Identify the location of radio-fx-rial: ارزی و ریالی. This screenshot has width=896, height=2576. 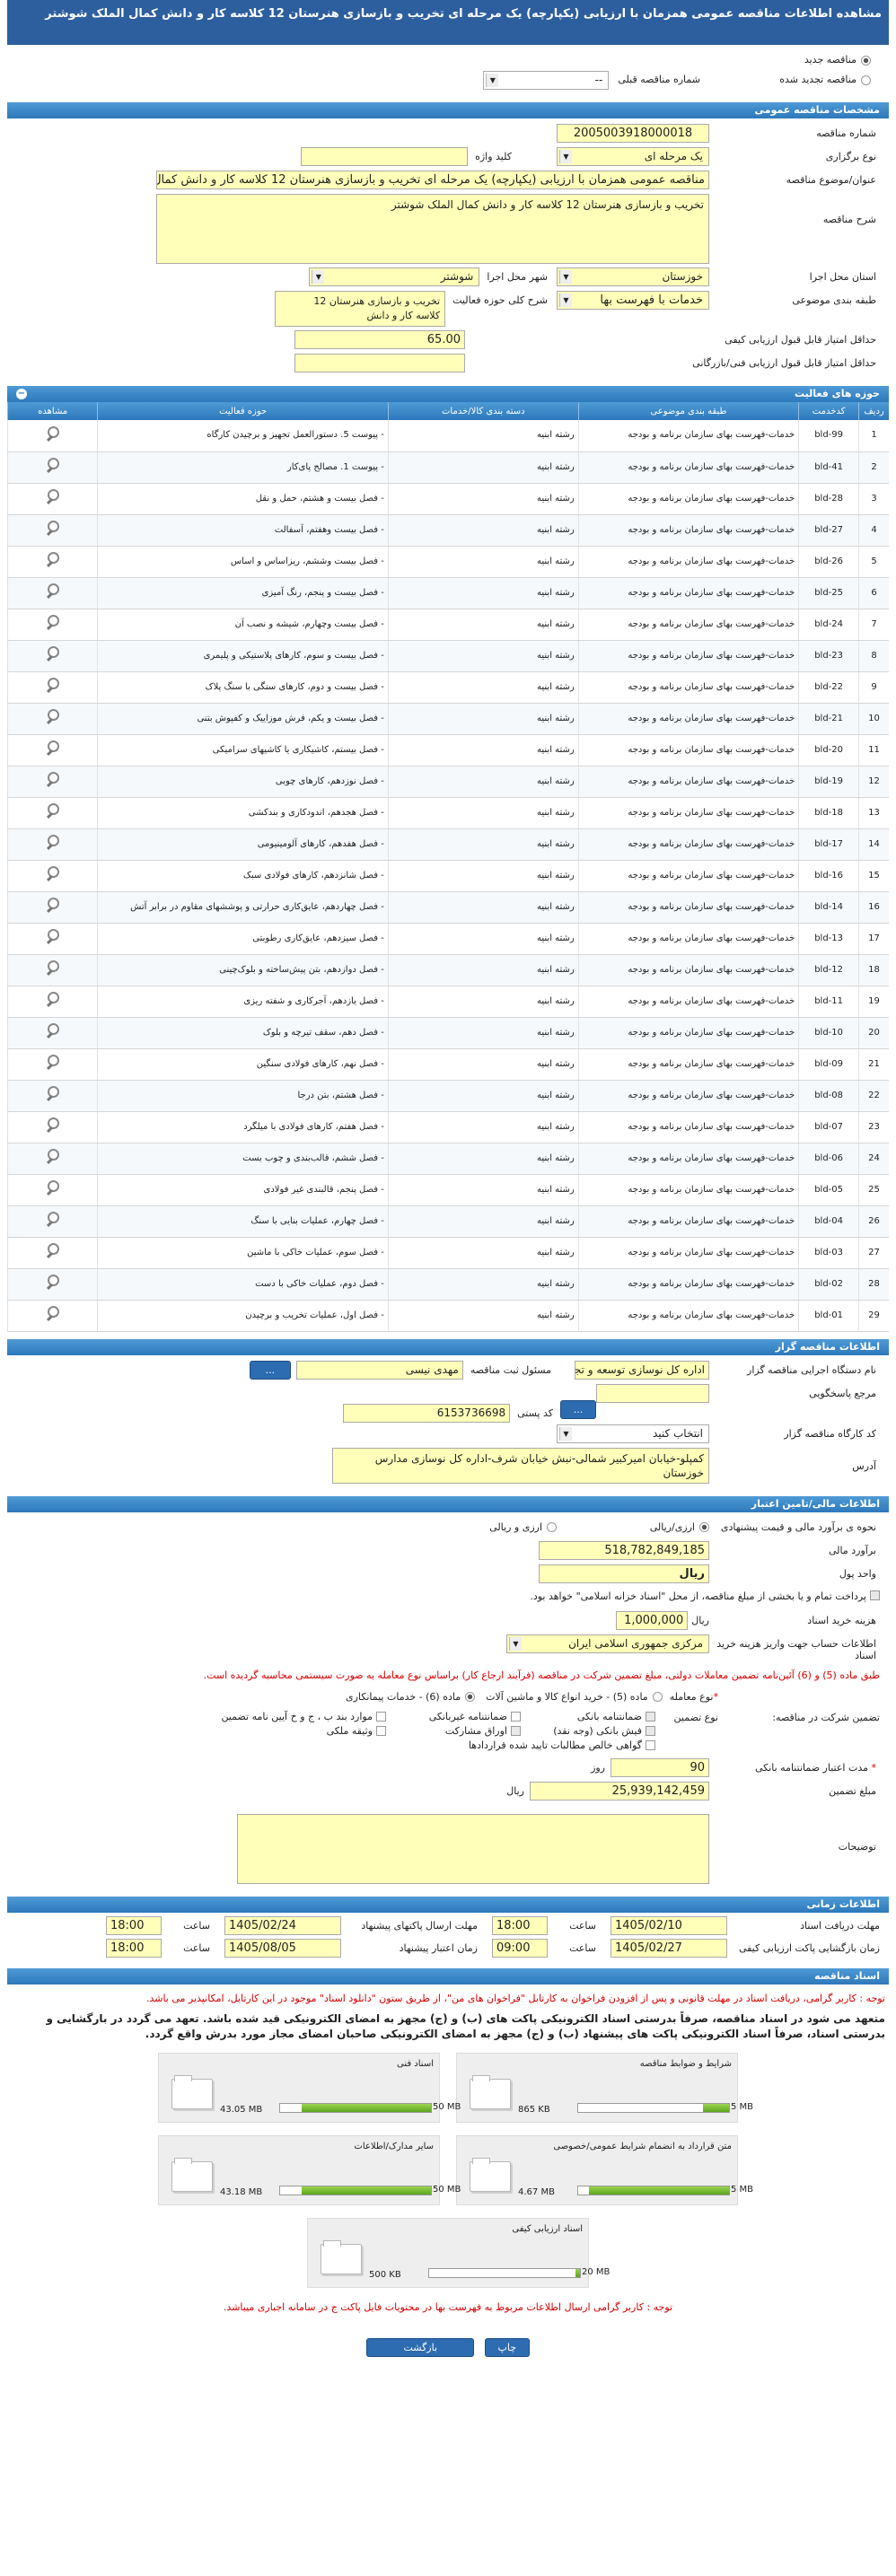
(523, 1525).